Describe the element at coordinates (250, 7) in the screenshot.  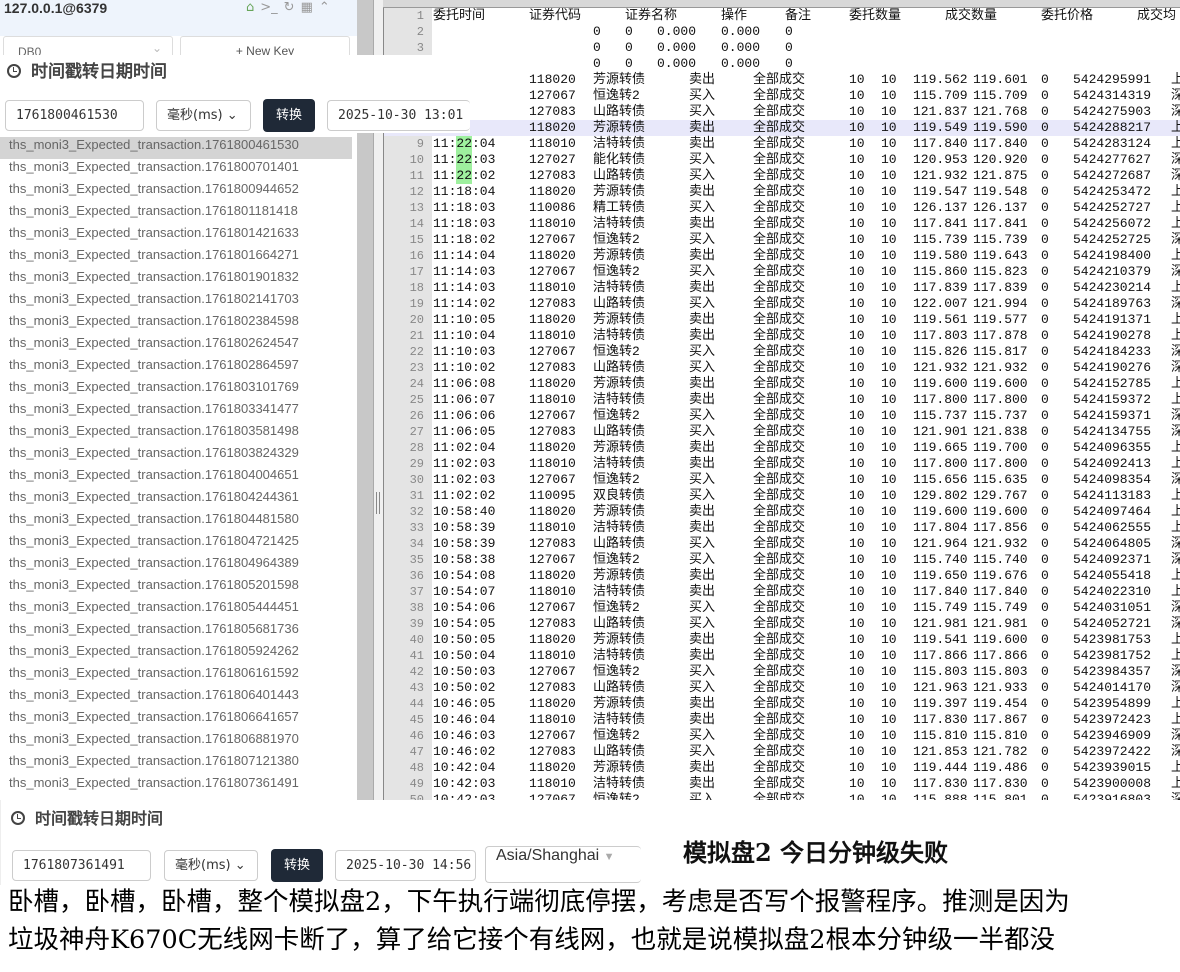
I see `home-icon: ⌂` at that location.